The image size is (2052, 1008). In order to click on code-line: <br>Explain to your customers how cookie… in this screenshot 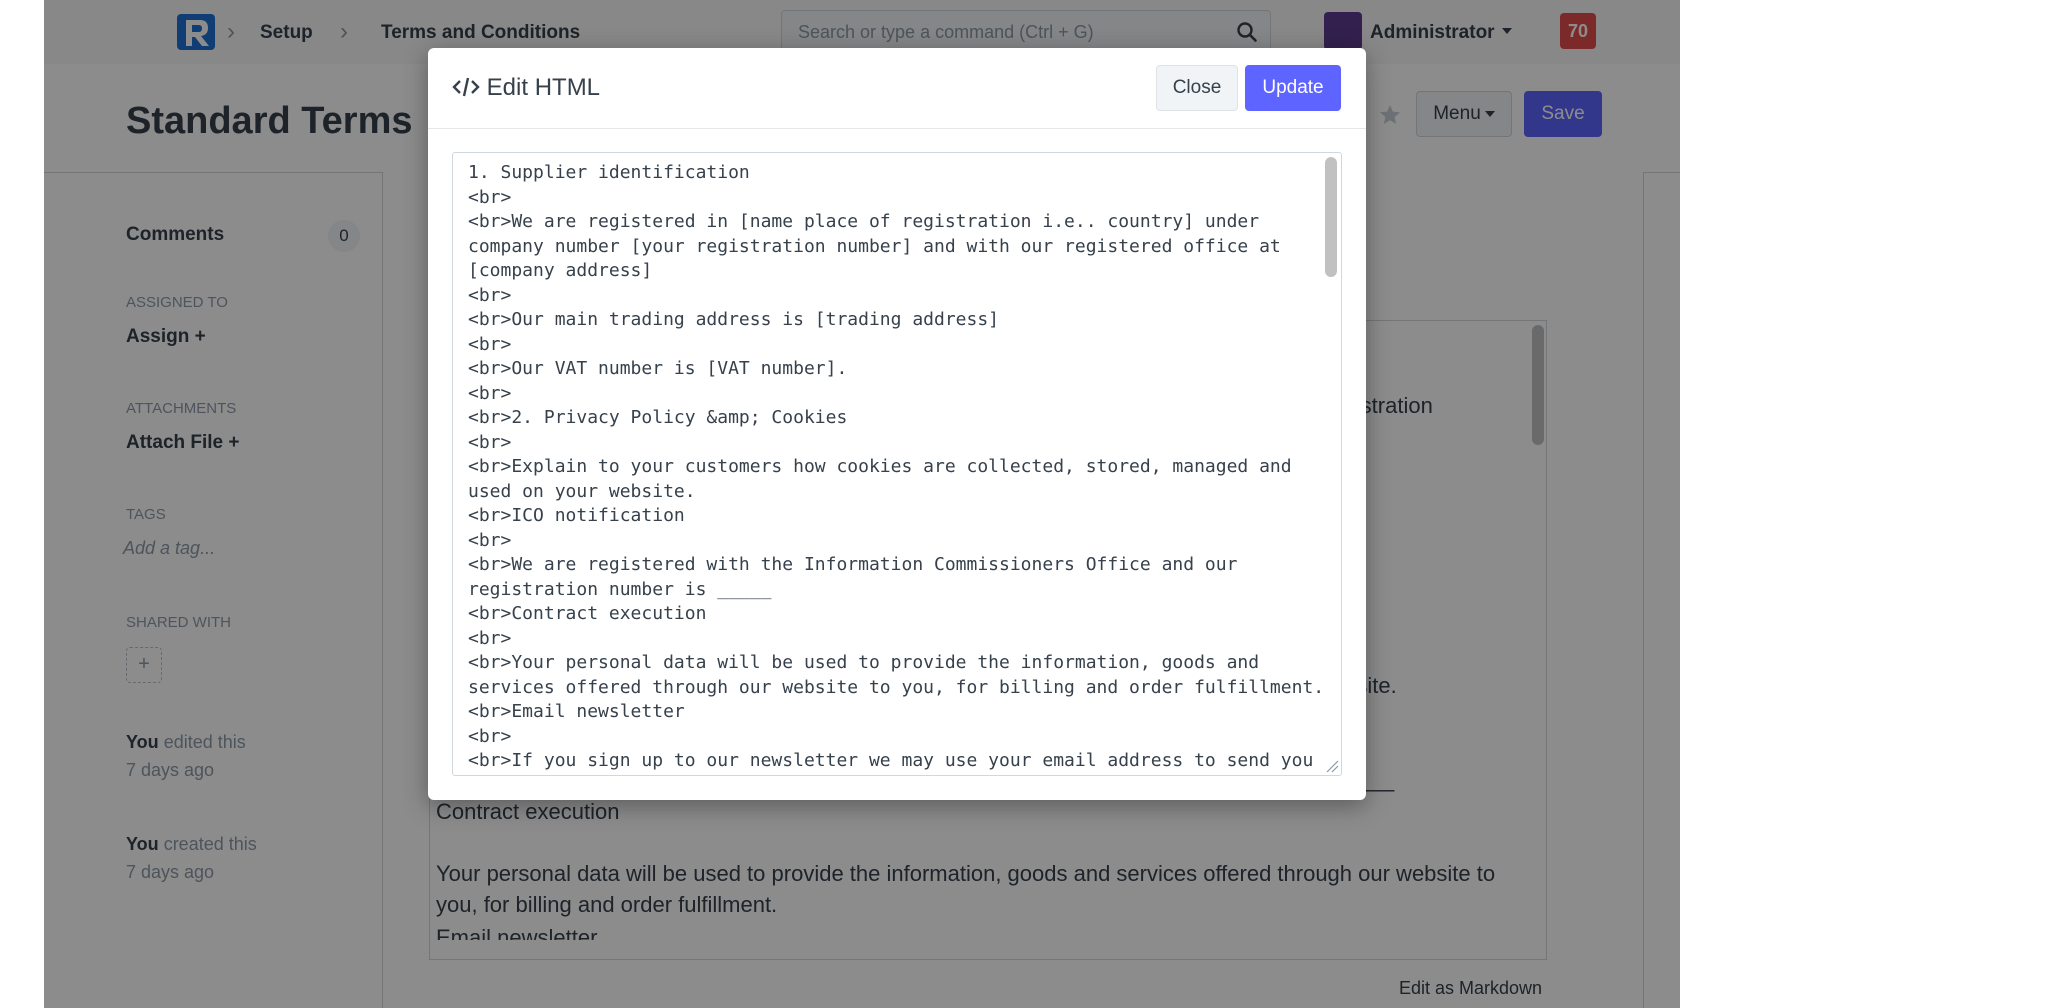, I will do `click(880, 466)`.